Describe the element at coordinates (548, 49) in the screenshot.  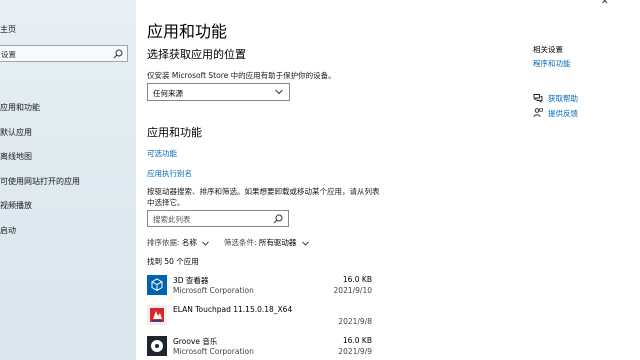
I see `related-settings-heading: 相关设置` at that location.